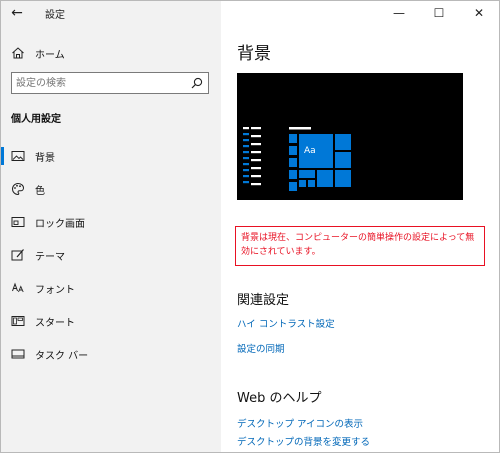 This screenshot has height=453, width=500. I want to click on minimize-button: —, so click(399, 13).